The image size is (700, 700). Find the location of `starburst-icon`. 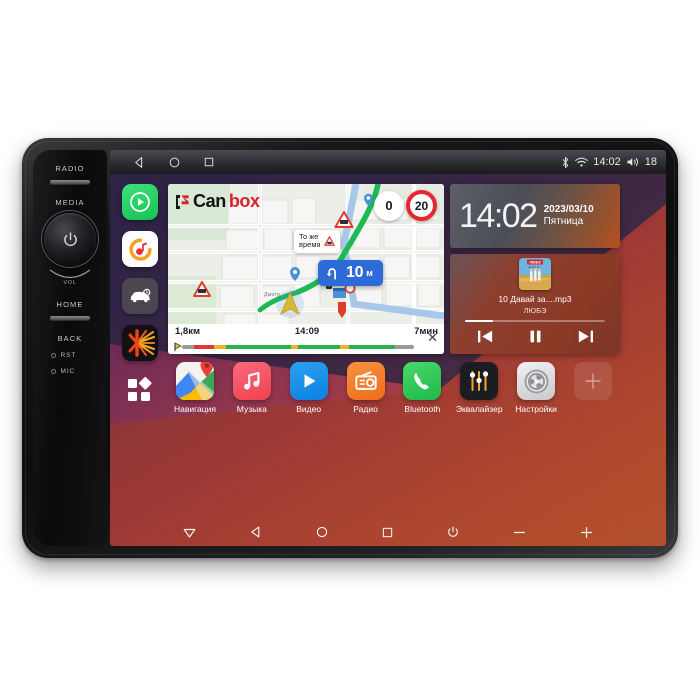

starburst-icon is located at coordinates (141, 343).